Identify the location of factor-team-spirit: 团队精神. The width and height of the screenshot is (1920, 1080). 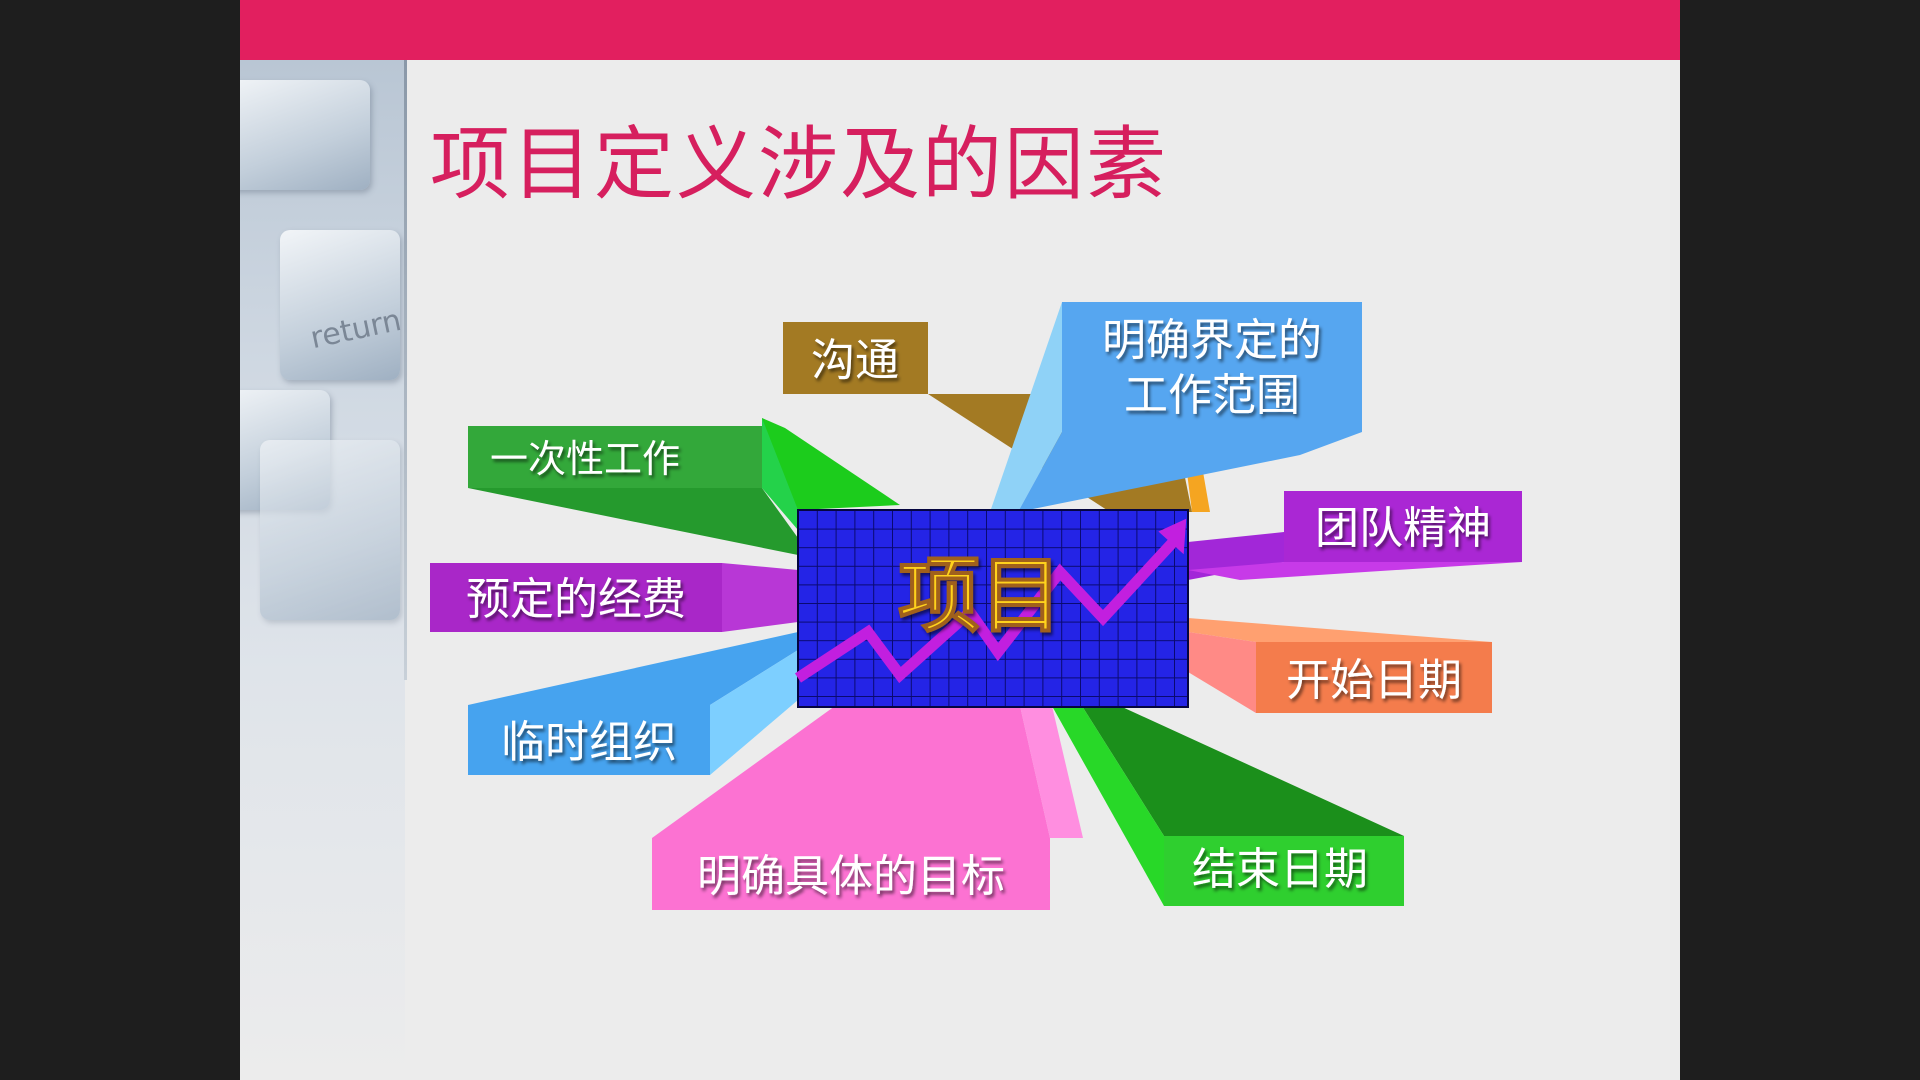
(1355, 535).